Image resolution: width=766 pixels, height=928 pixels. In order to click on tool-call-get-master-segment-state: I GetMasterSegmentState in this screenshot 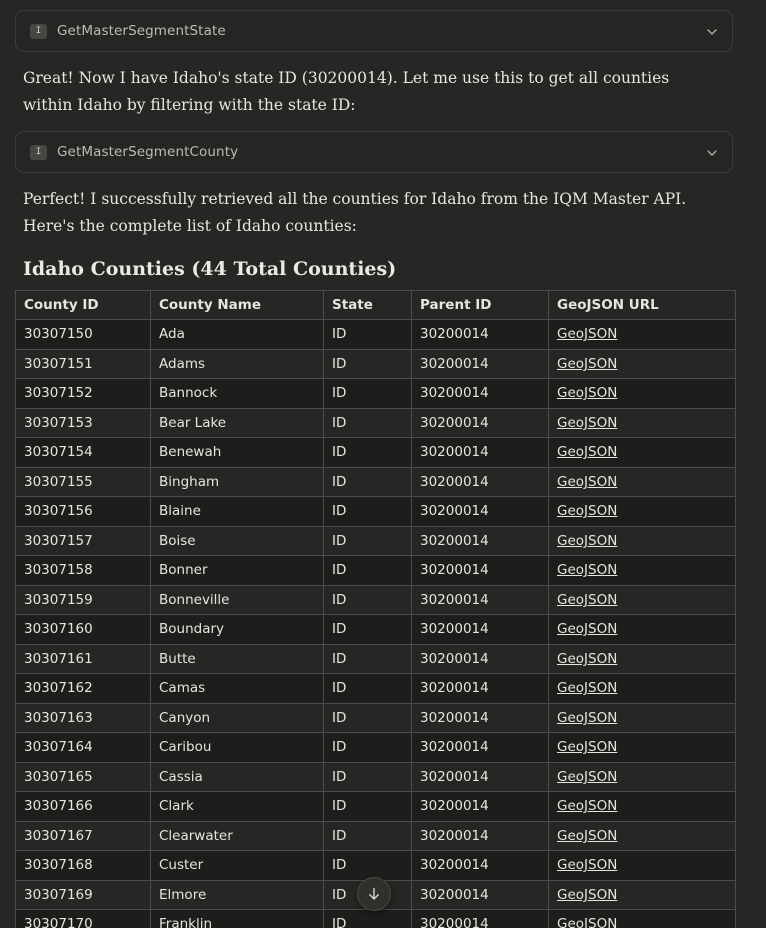, I will do `click(374, 31)`.